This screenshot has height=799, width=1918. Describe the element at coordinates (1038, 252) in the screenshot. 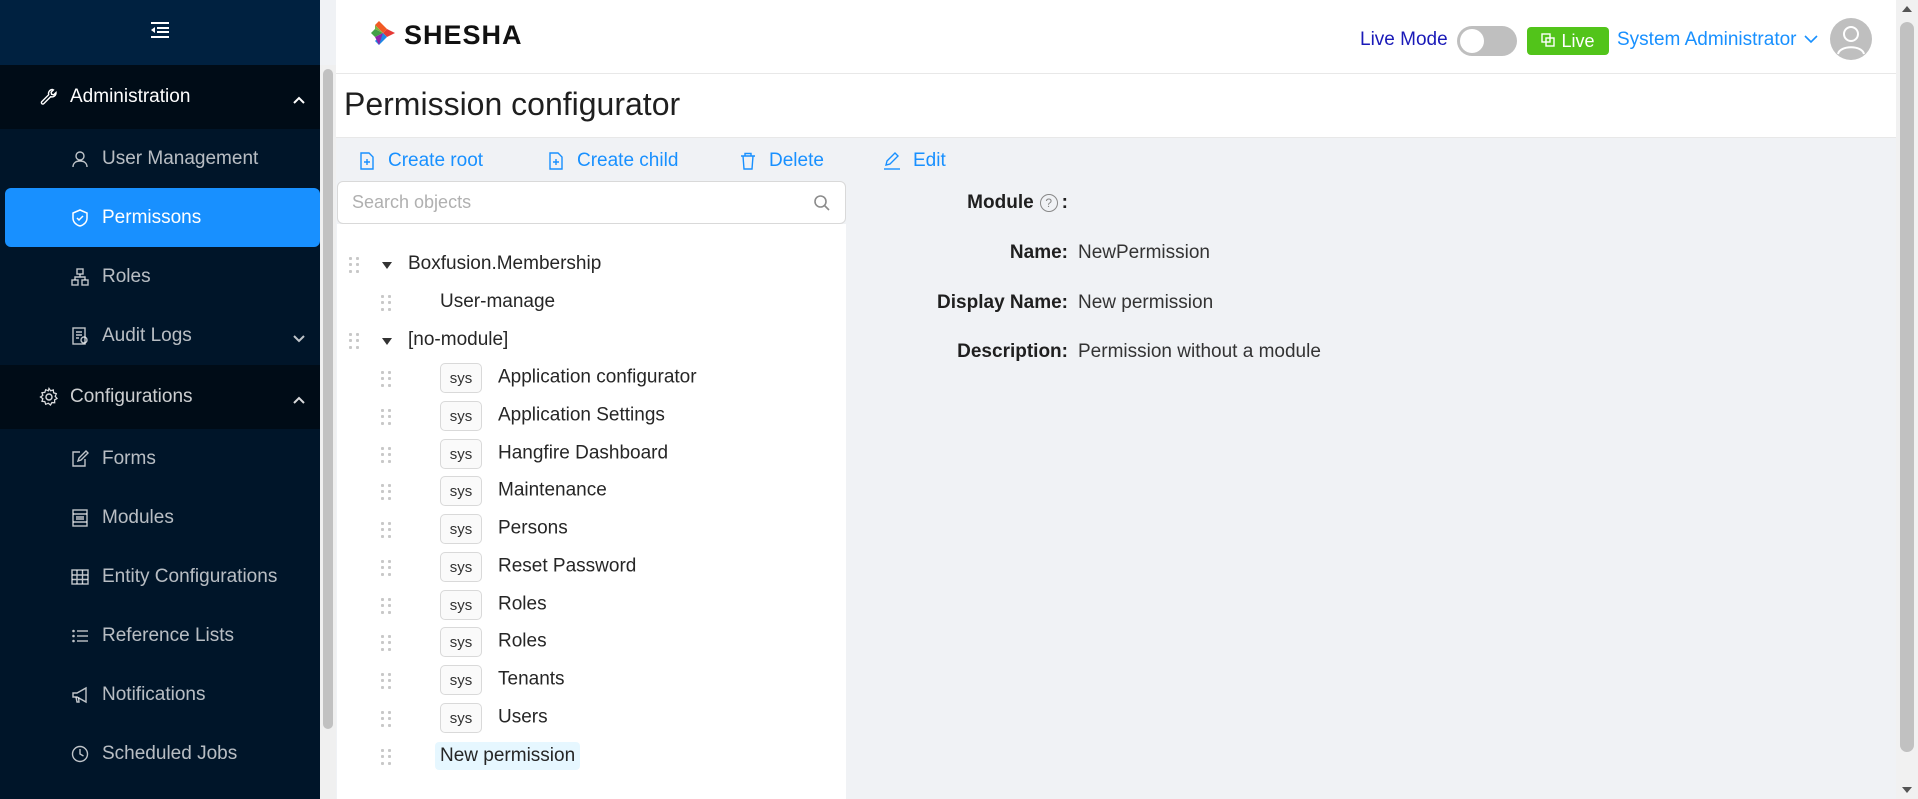

I see `detail-label: Name:` at that location.